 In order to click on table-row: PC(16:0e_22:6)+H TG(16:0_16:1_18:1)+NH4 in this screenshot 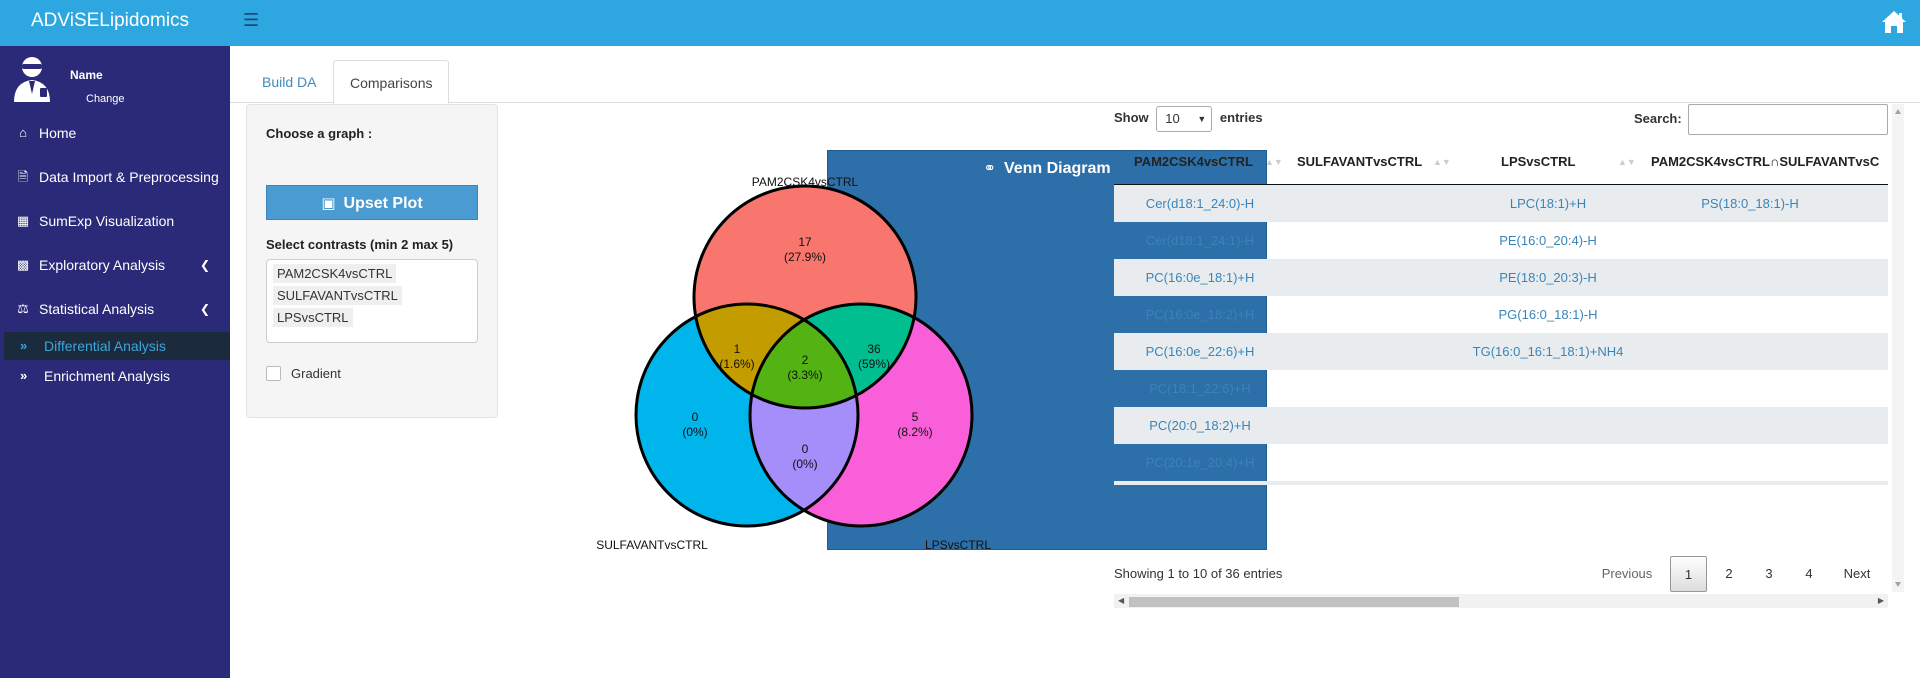, I will do `click(1501, 351)`.